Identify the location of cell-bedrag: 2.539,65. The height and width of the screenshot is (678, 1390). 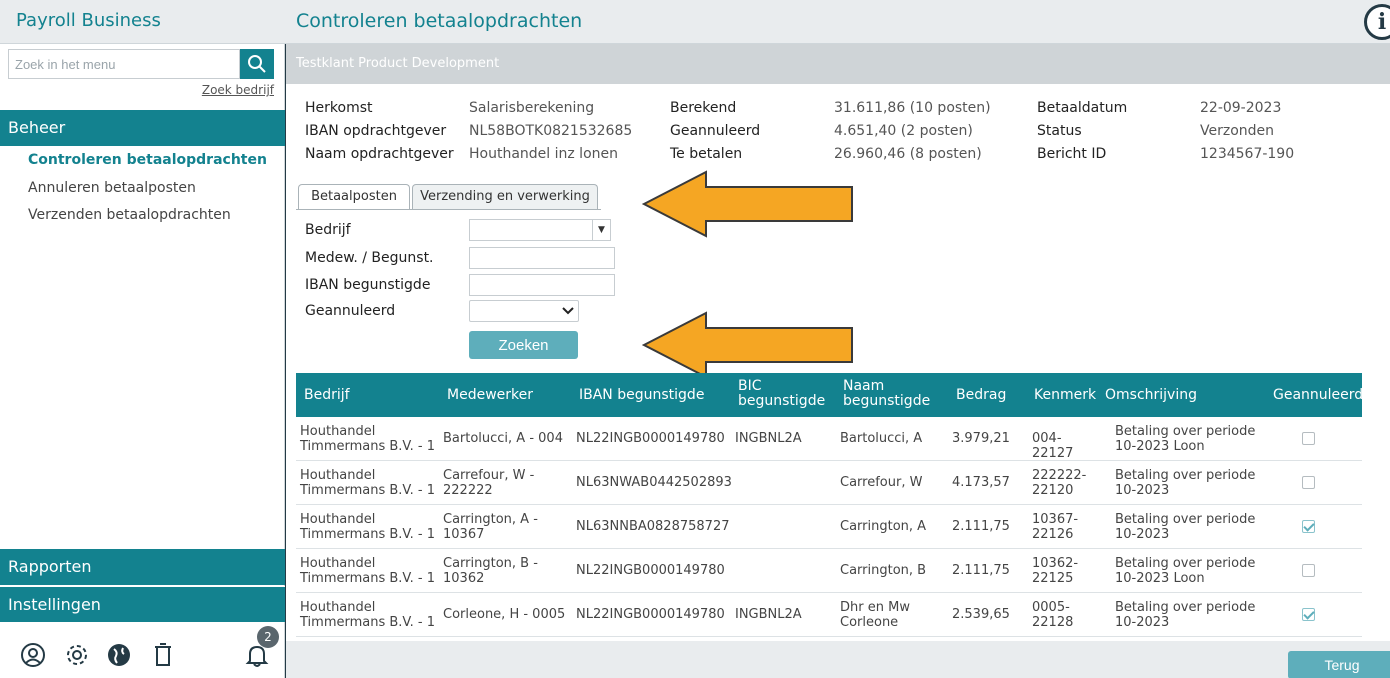
(981, 614).